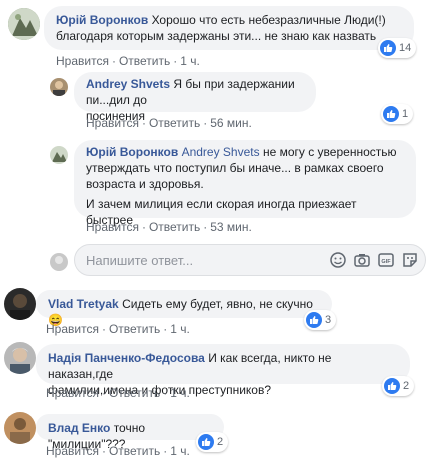 This screenshot has height=461, width=435. Describe the element at coordinates (128, 84) in the screenshot. I see `comment-author: Andrey Shvets` at that location.